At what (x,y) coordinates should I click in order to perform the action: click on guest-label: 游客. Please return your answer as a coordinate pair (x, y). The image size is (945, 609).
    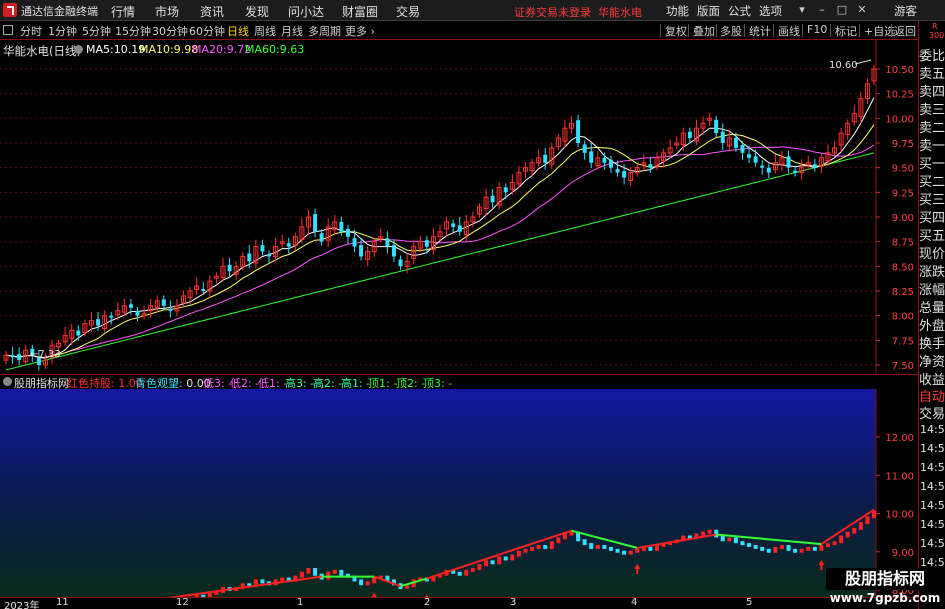
    Looking at the image, I should click on (905, 11).